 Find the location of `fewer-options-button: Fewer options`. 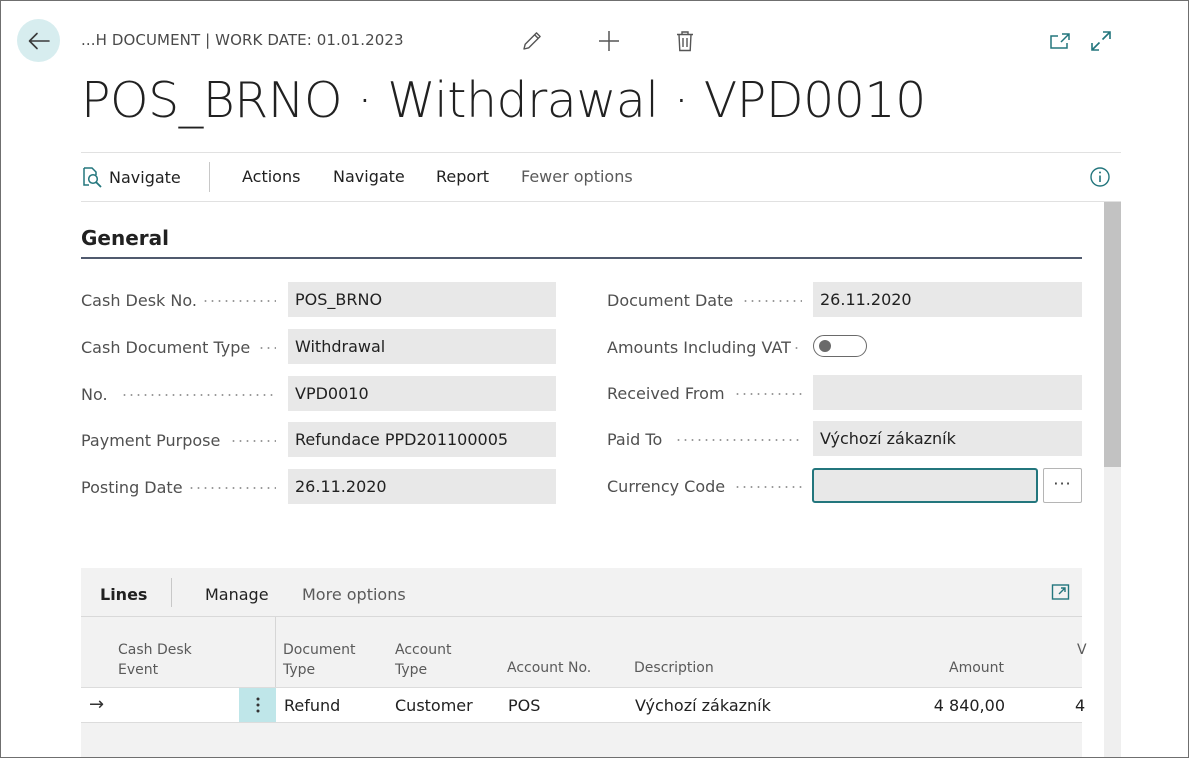

fewer-options-button: Fewer options is located at coordinates (577, 176).